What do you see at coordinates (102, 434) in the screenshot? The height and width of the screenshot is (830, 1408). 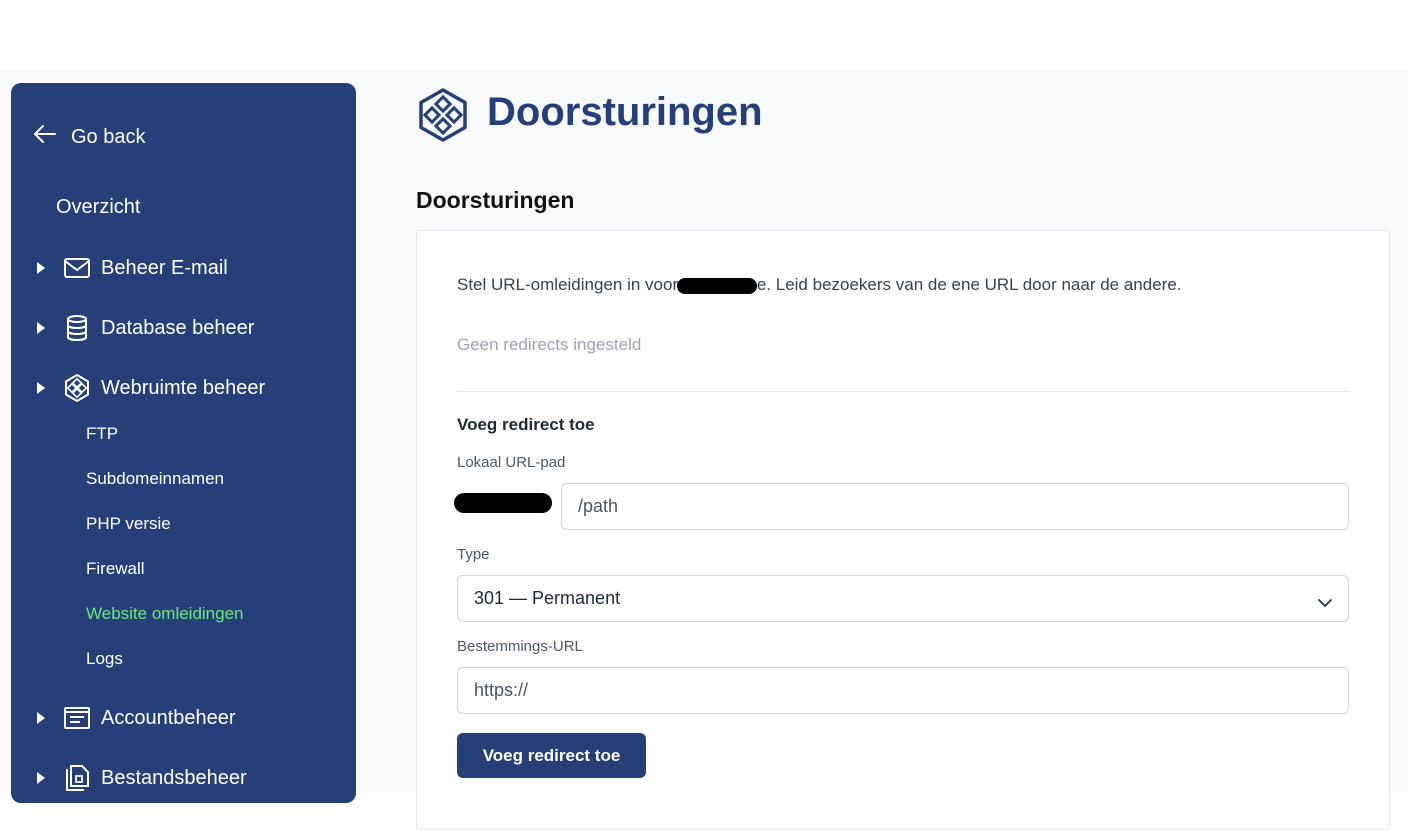 I see `sidebar-item-ftp: FTP` at bounding box center [102, 434].